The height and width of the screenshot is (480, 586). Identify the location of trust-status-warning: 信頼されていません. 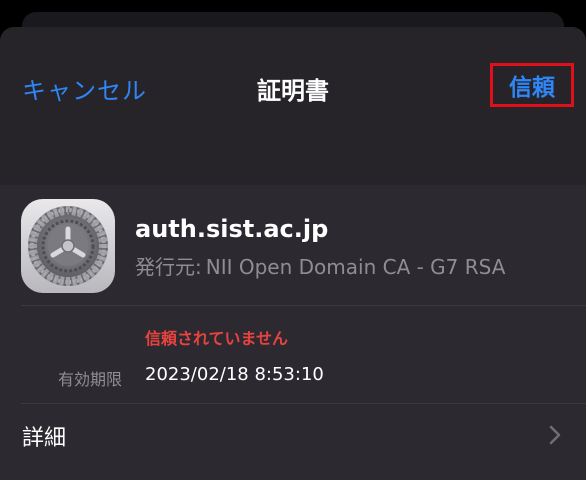
(217, 338).